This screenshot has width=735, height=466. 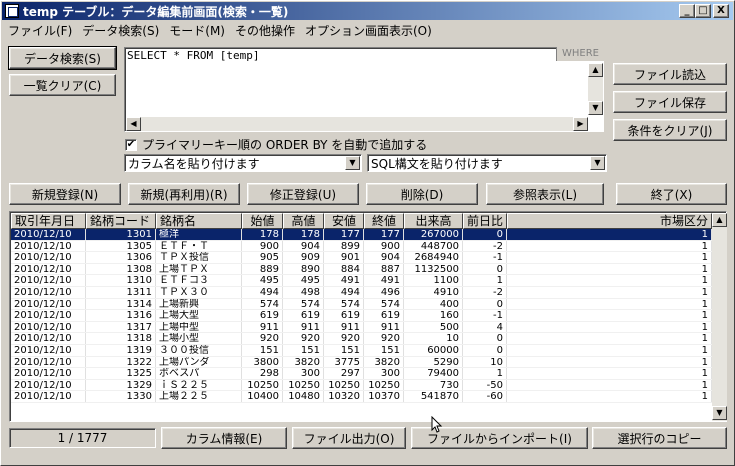 What do you see at coordinates (349, 438) in the screenshot?
I see `file-output-button: ファイル出力(O)` at bounding box center [349, 438].